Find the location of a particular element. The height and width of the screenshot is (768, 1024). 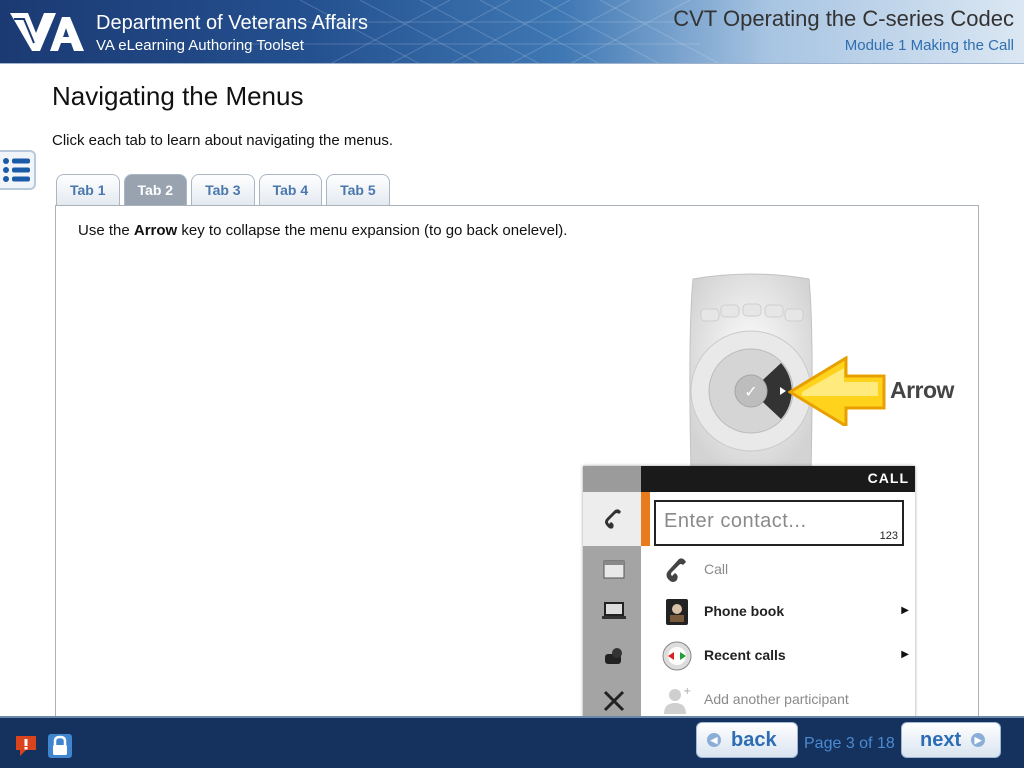

phonebook-icon is located at coordinates (677, 612).